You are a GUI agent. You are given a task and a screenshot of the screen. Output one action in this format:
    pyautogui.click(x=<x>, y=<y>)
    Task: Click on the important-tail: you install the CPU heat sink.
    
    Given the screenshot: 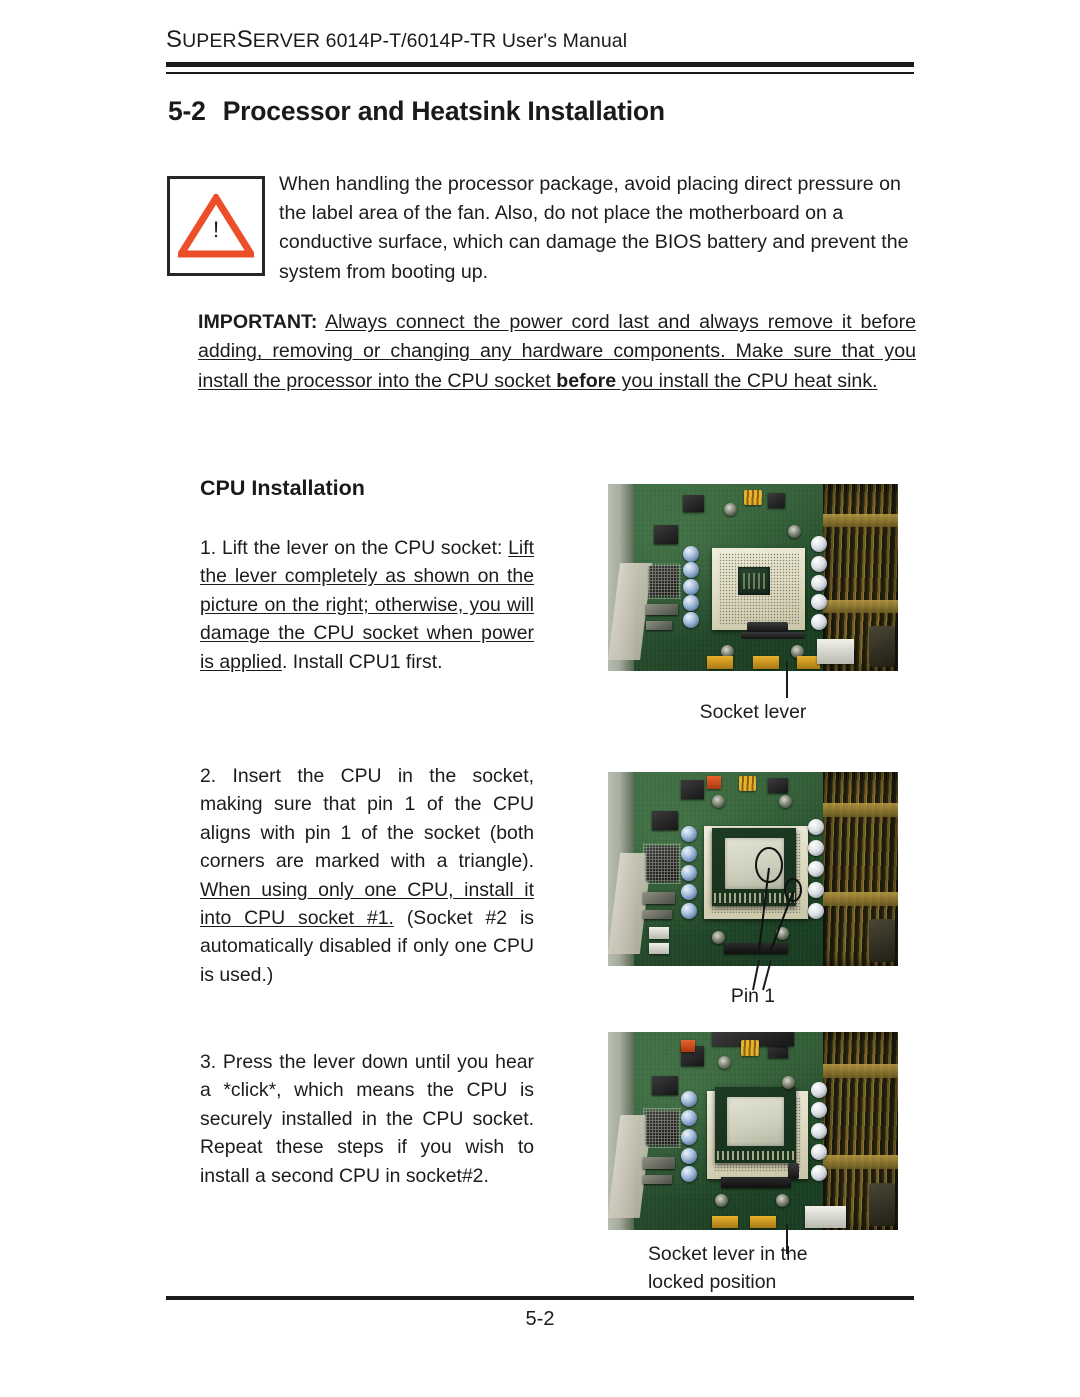 What is the action you would take?
    pyautogui.click(x=747, y=380)
    